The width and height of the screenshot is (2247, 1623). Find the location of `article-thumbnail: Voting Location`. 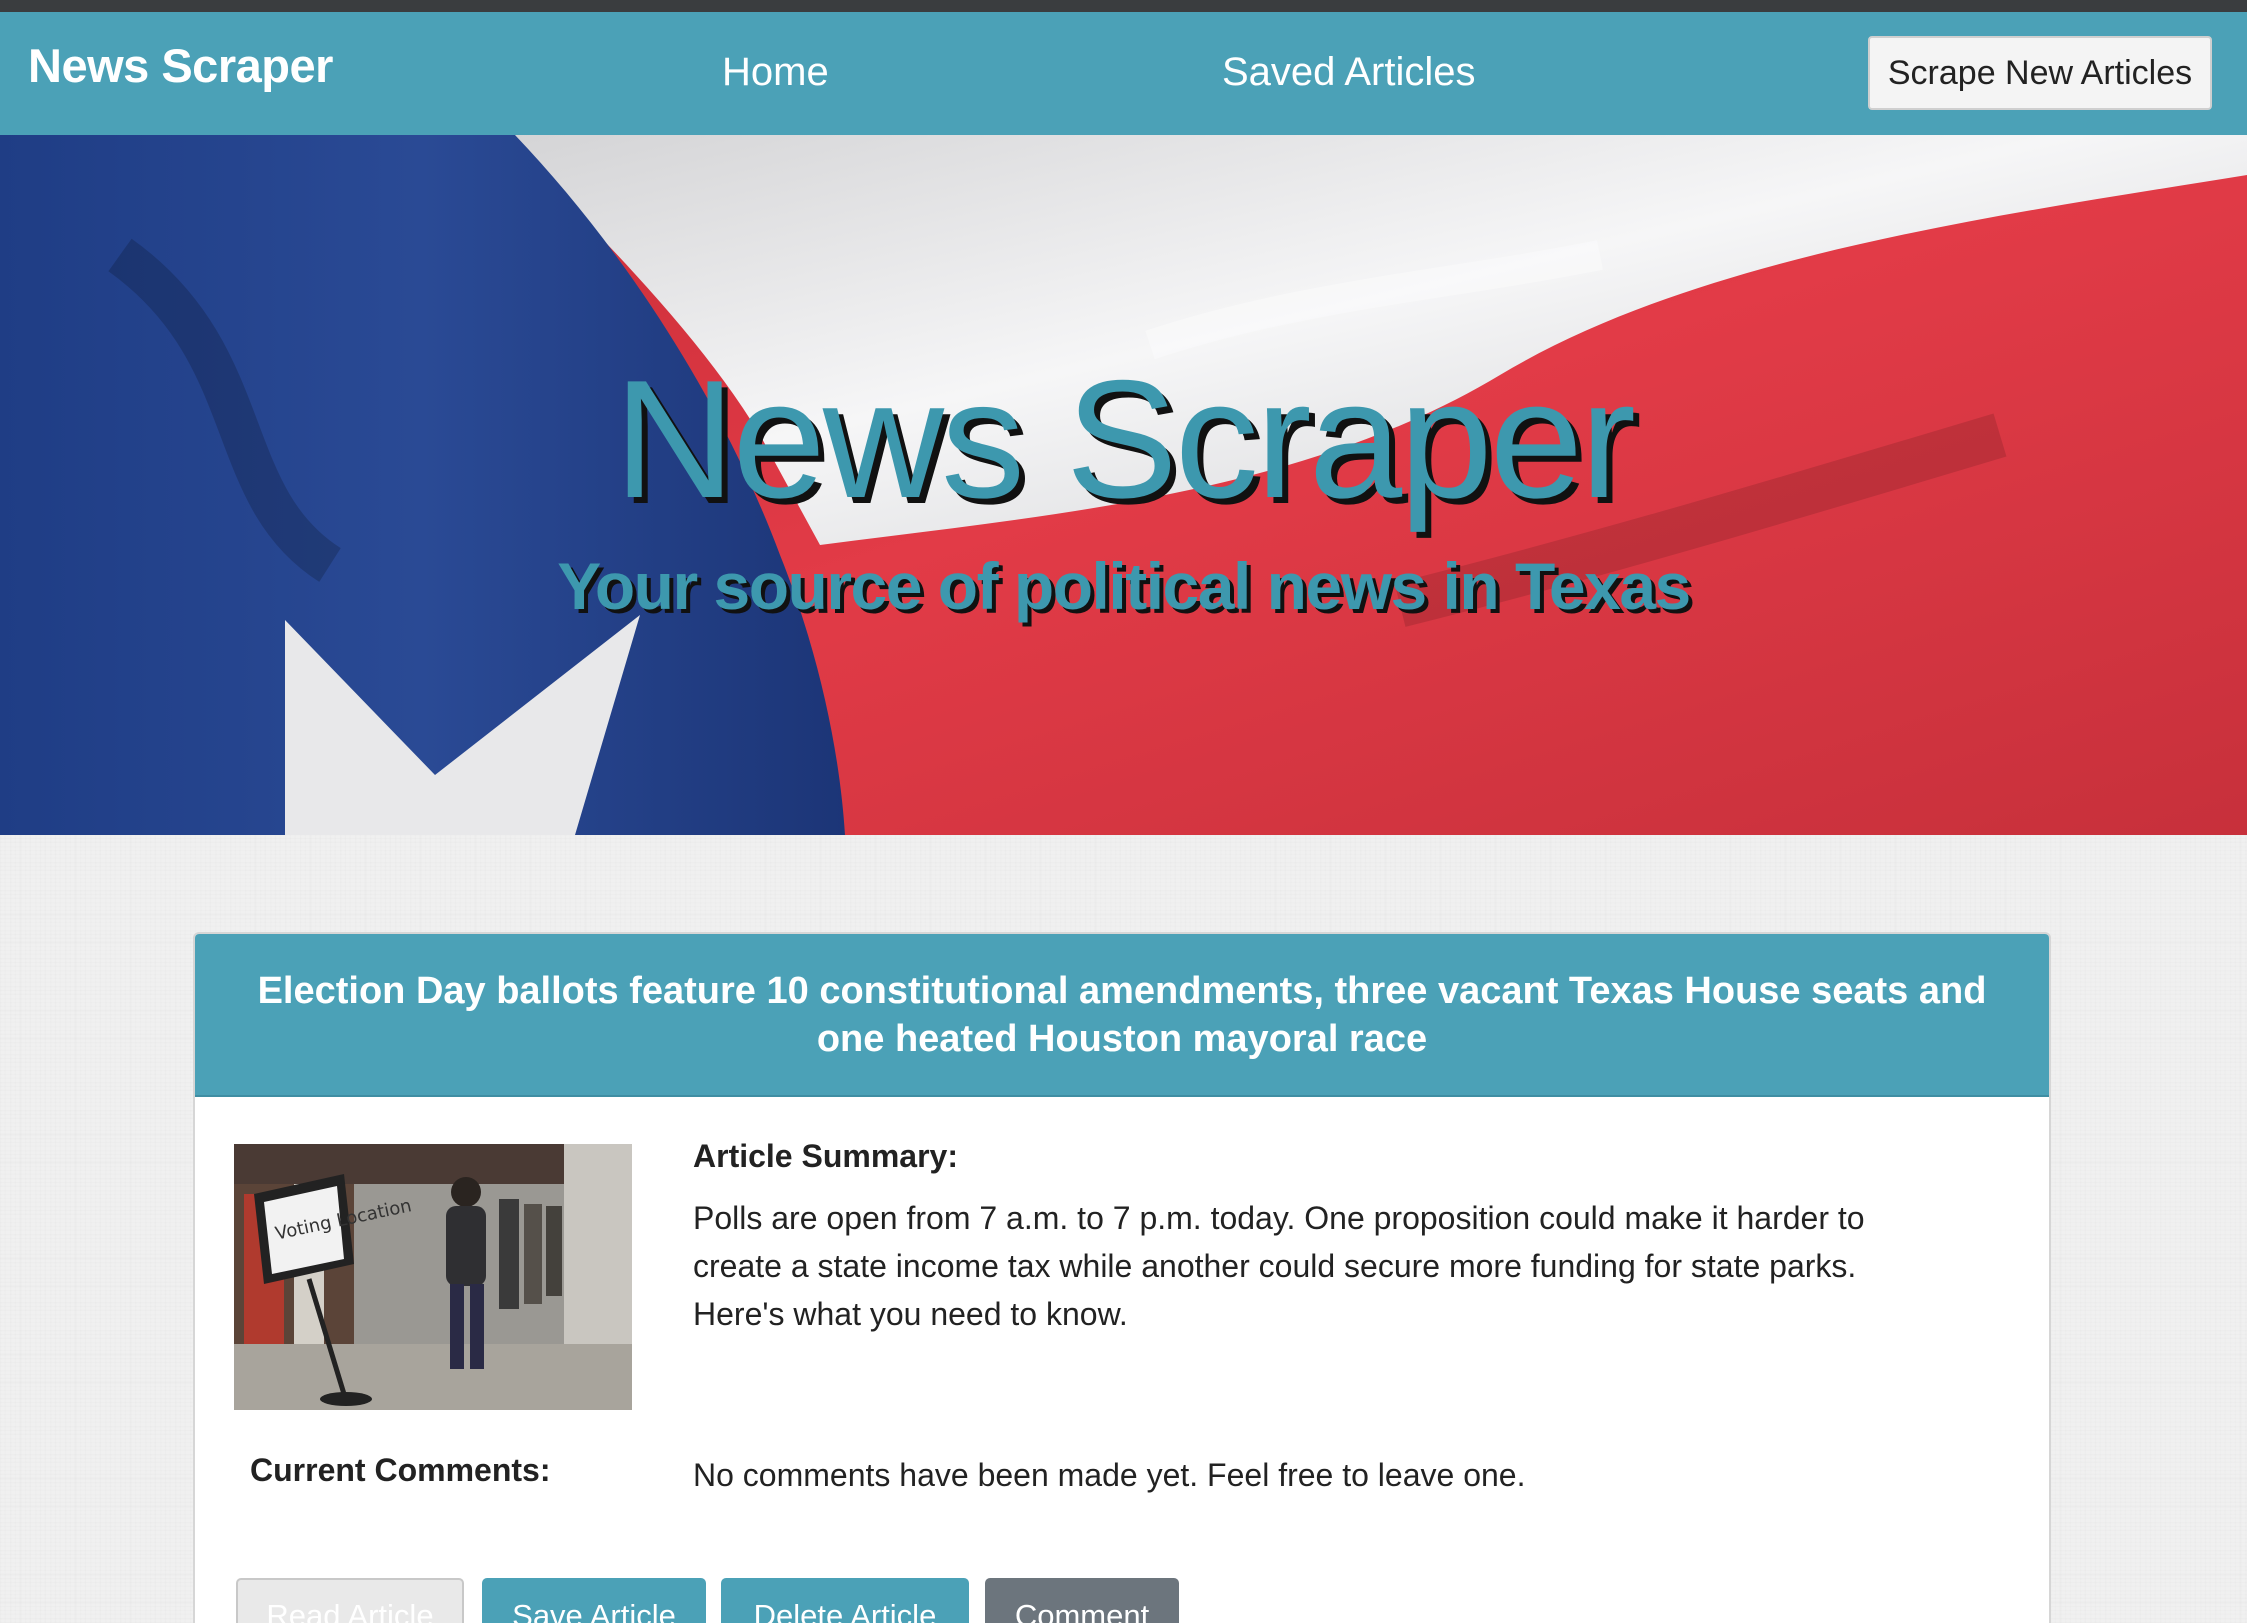

article-thumbnail: Voting Location is located at coordinates (433, 1277).